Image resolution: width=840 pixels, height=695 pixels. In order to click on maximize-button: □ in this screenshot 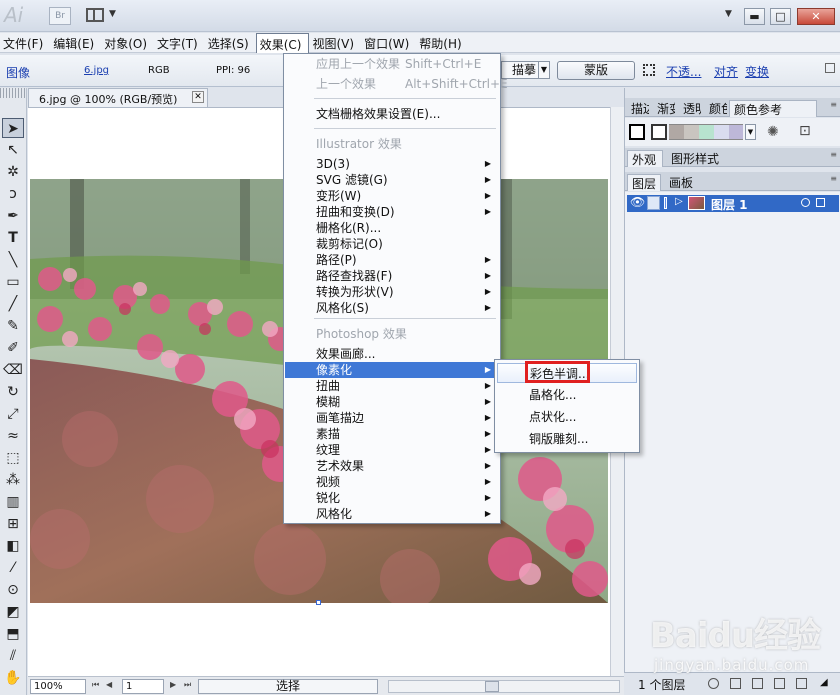, I will do `click(780, 16)`.